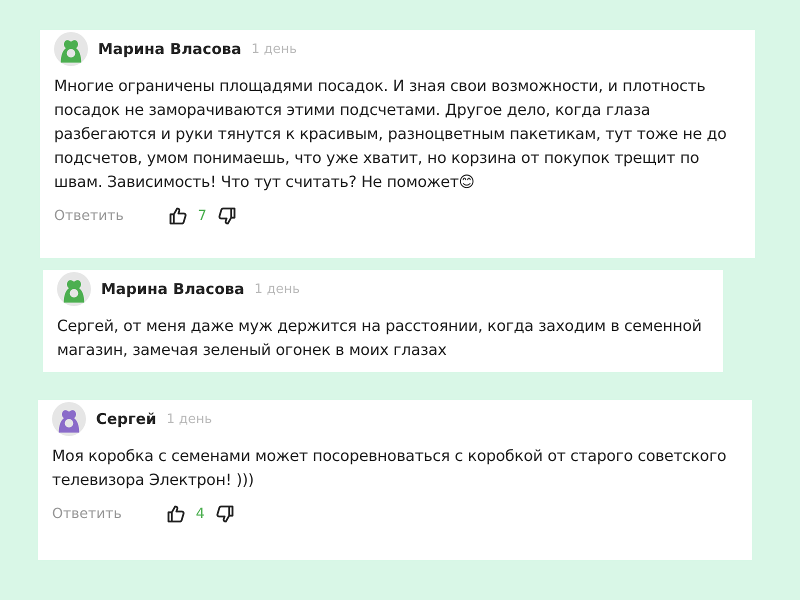 The image size is (800, 600). What do you see at coordinates (200, 514) in the screenshot?
I see `like-count: 4` at bounding box center [200, 514].